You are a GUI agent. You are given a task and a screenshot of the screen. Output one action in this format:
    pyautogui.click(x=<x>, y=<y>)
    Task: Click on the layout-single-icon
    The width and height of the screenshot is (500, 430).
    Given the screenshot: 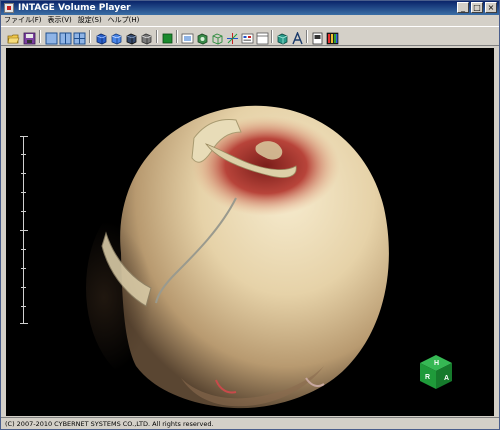 What is the action you would take?
    pyautogui.click(x=51, y=37)
    